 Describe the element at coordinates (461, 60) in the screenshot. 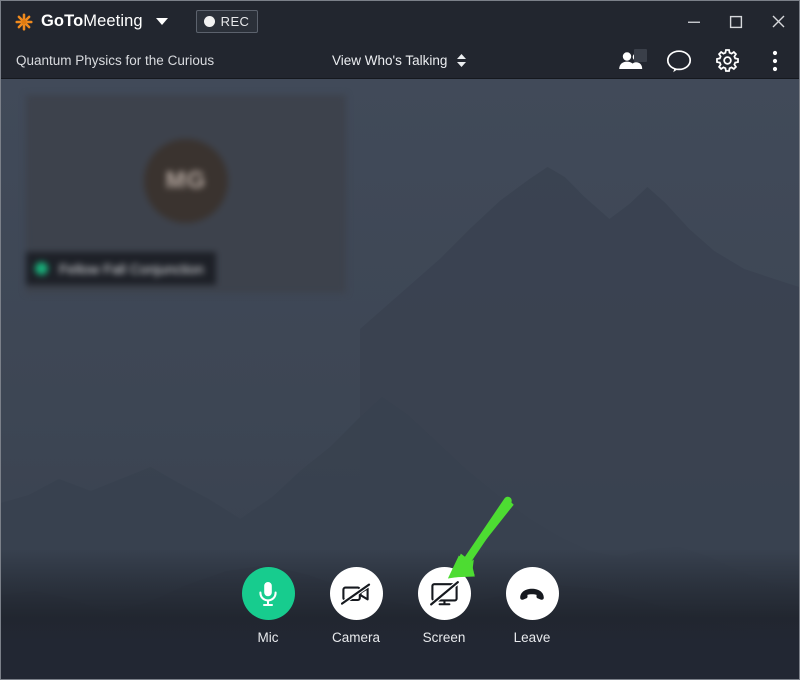

I see `up-down-chevron-icon` at that location.